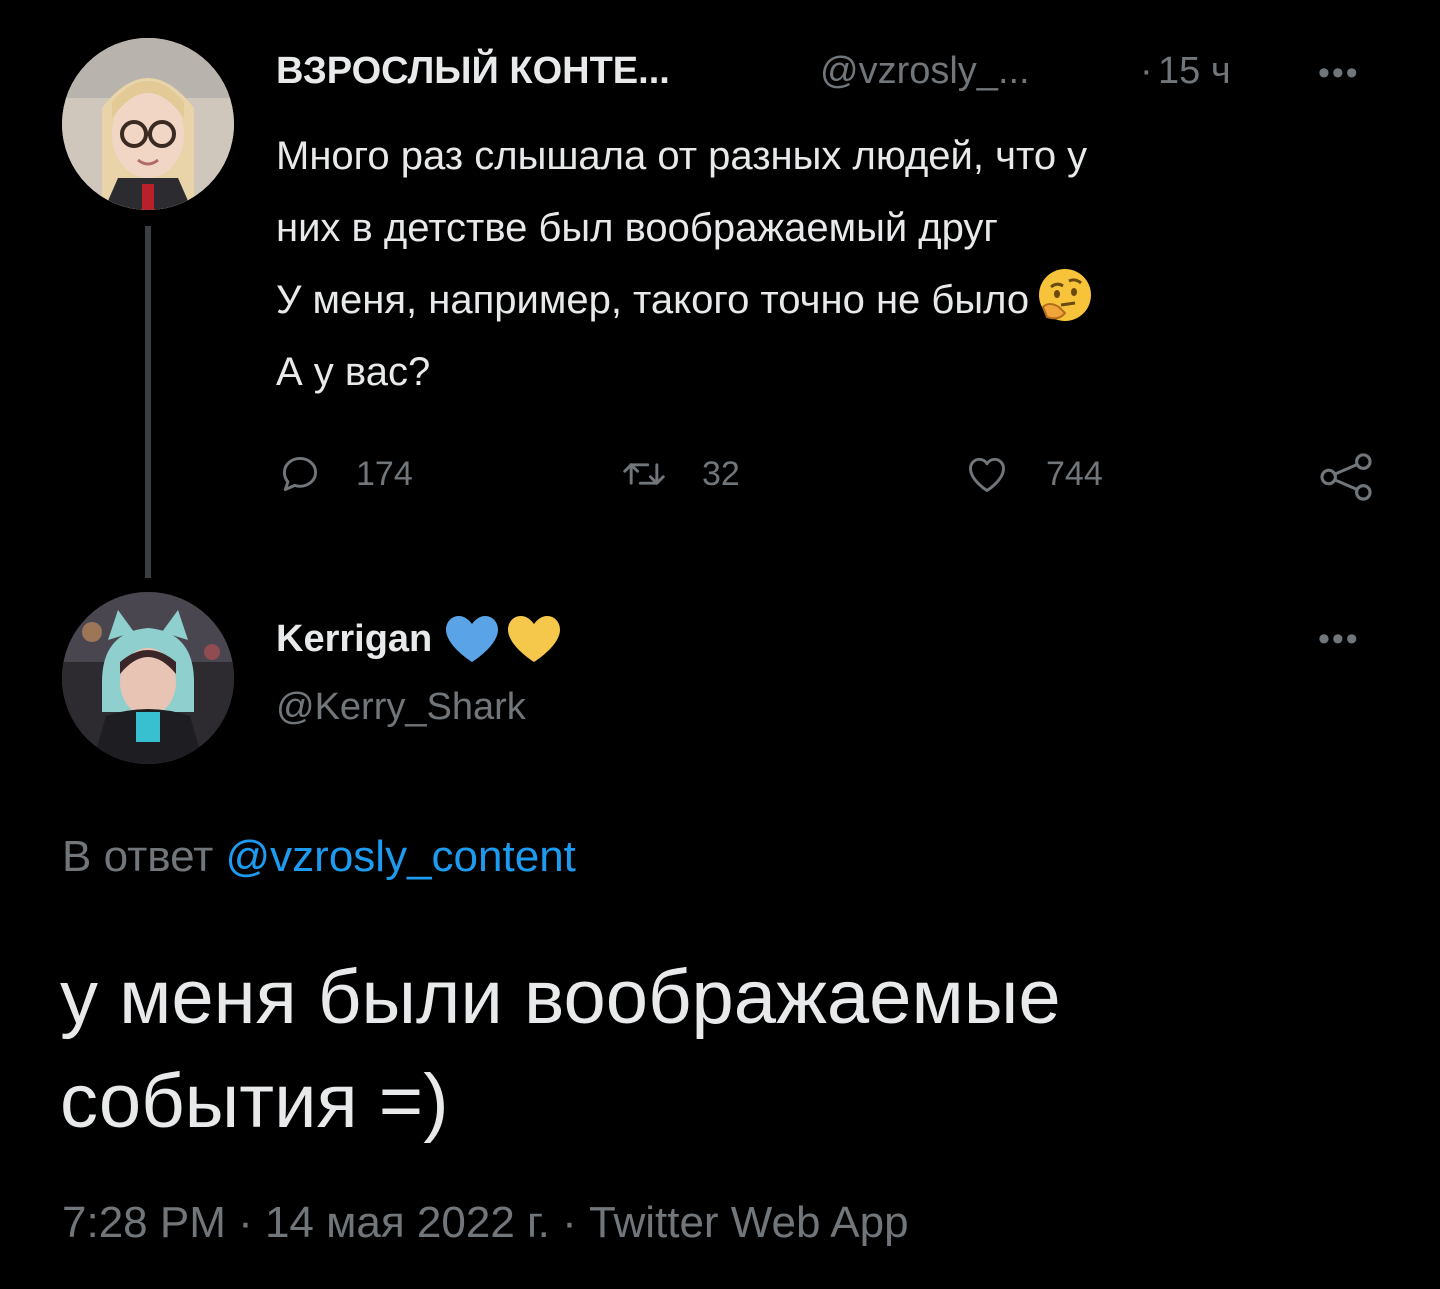  What do you see at coordinates (384, 473) in the screenshot?
I see `reply-count: 174` at bounding box center [384, 473].